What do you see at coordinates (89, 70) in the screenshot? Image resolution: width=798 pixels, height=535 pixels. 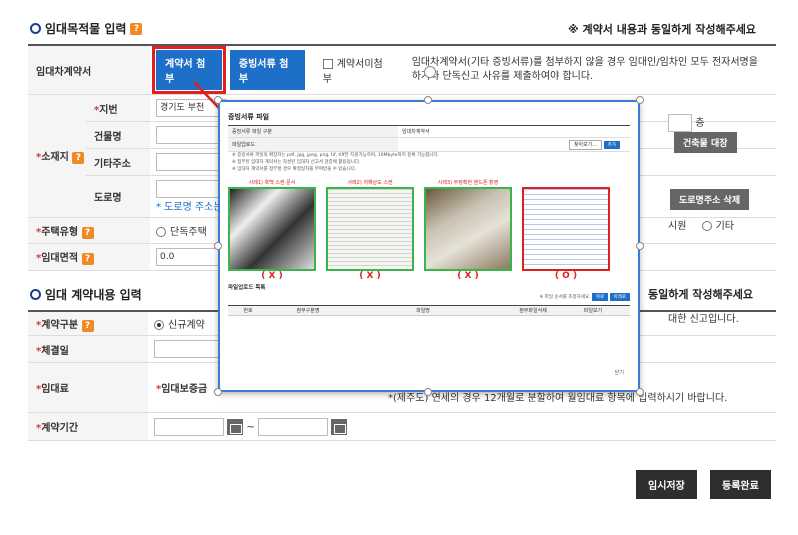 I see `contract-label: 임대차계약서` at bounding box center [89, 70].